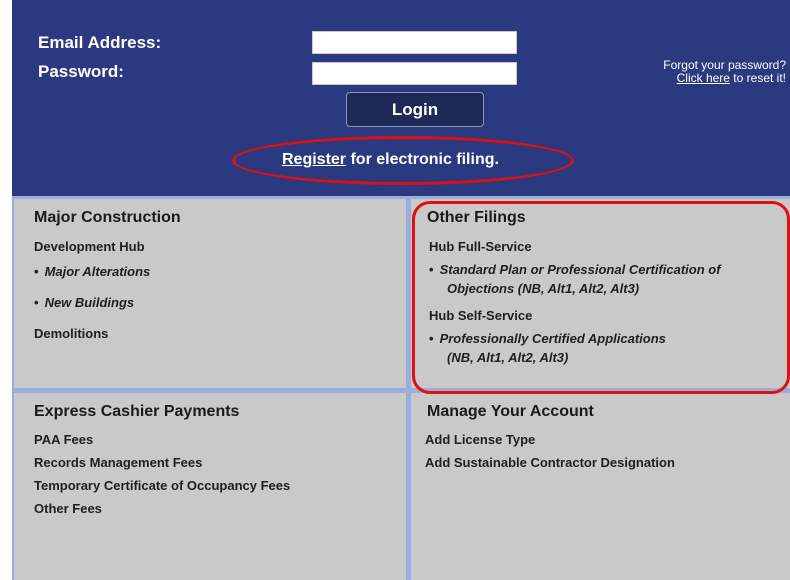  I want to click on professionally-certified-link: • Professionally Certified Applications, so click(547, 338).